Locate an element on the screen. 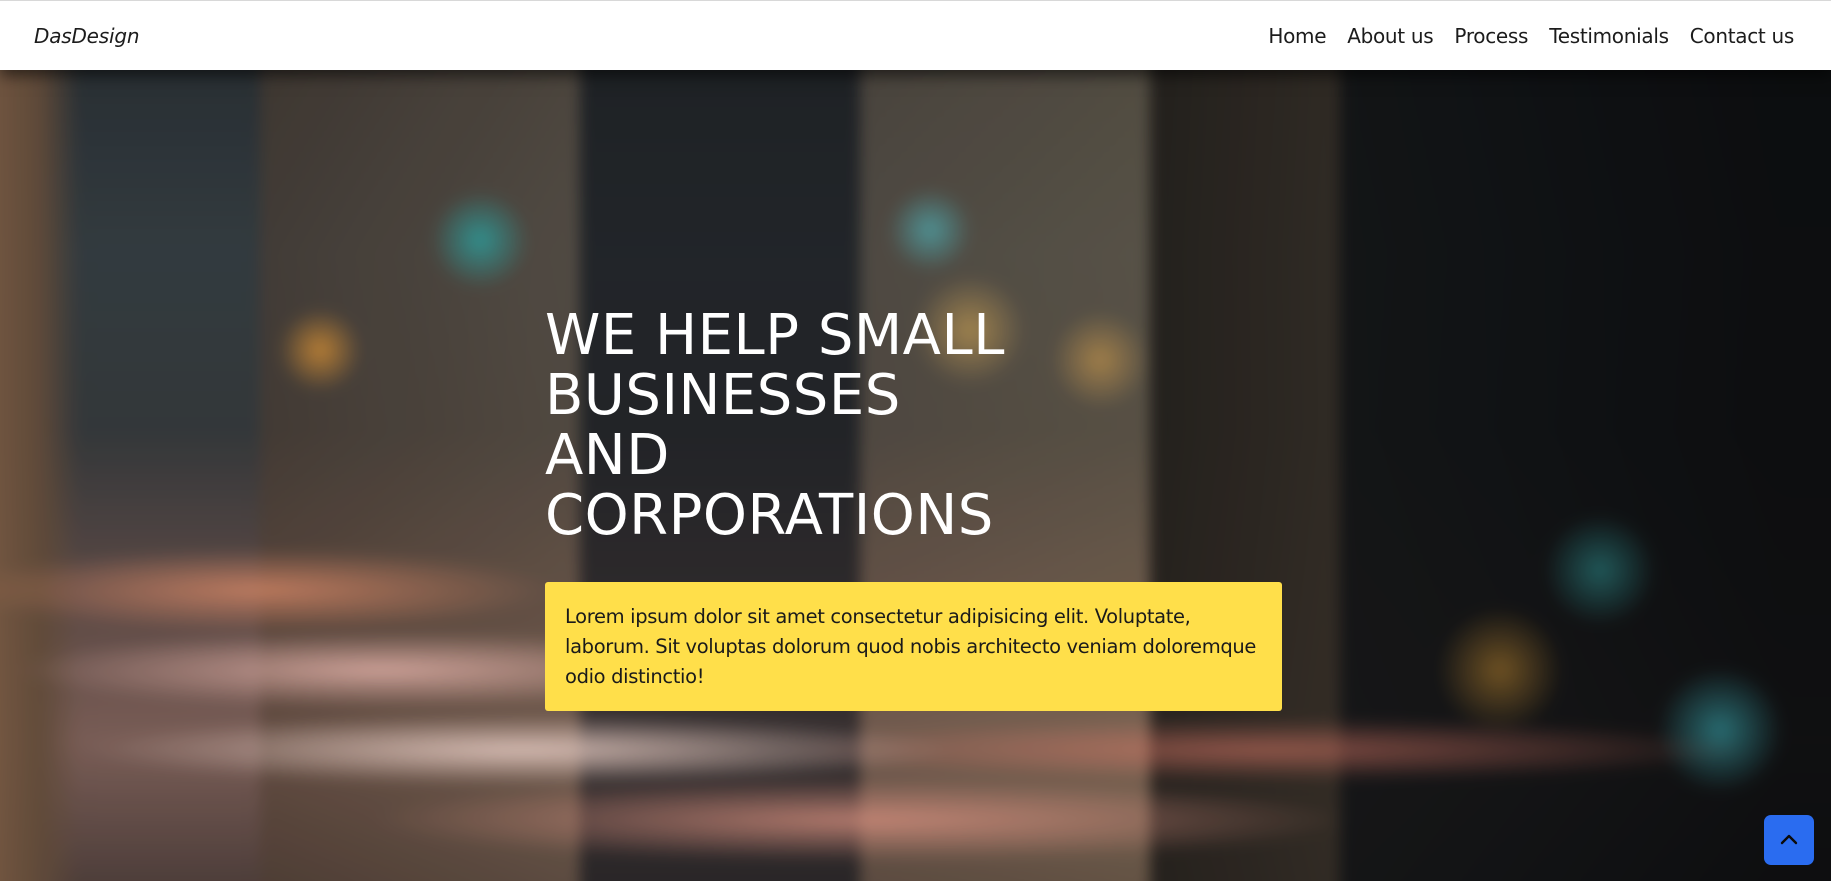 Image resolution: width=1831 pixels, height=881 pixels. nav-link-process: Process is located at coordinates (1491, 36).